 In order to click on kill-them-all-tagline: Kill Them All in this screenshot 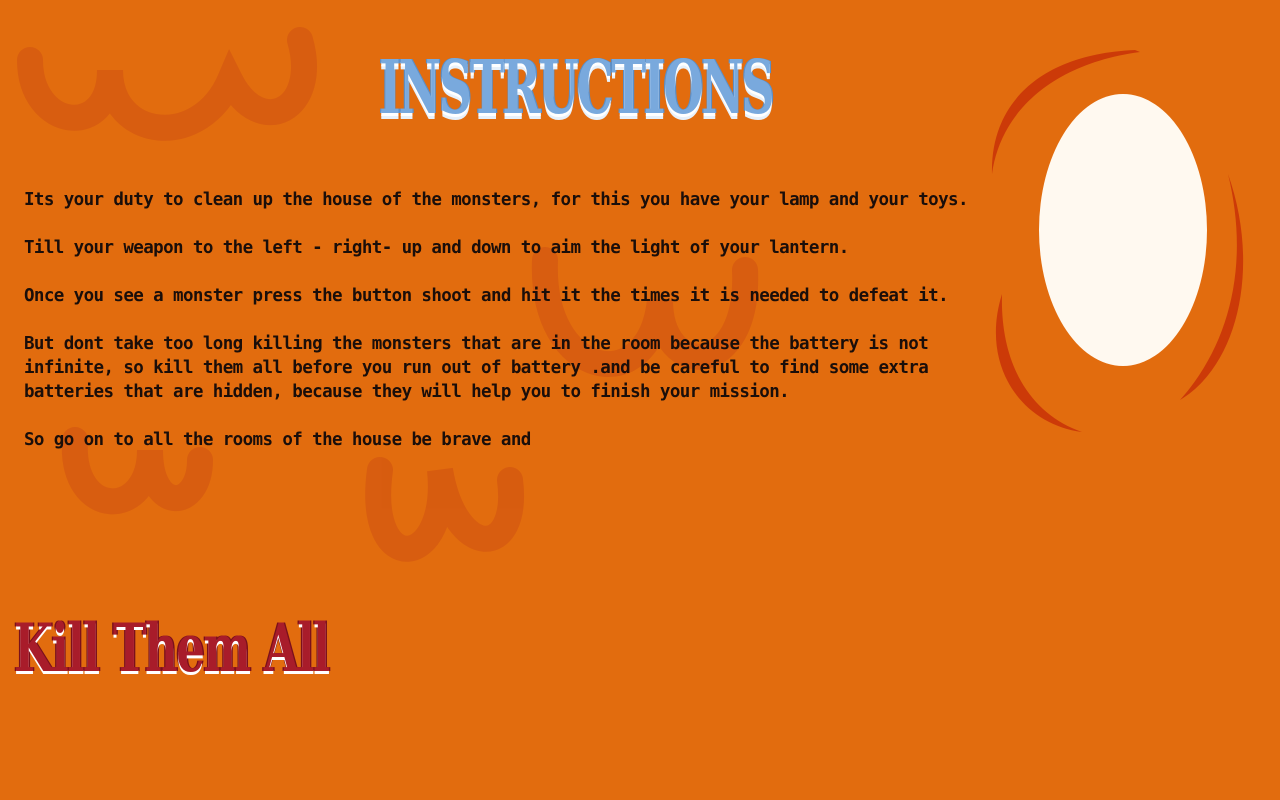, I will do `click(172, 648)`.